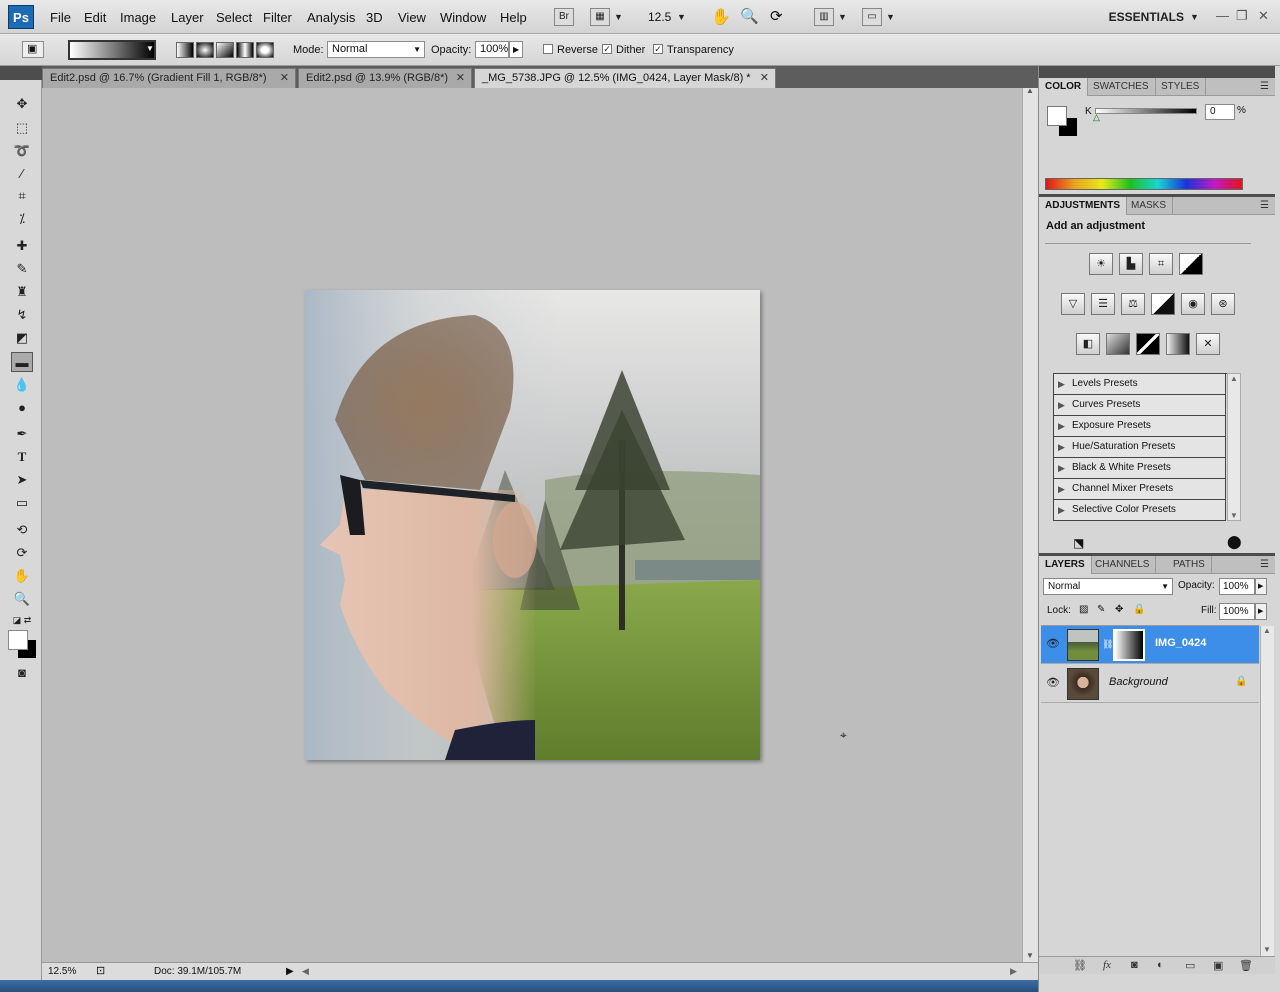  Describe the element at coordinates (1065, 565) in the screenshot. I see `tab-layers: LAYERS` at that location.